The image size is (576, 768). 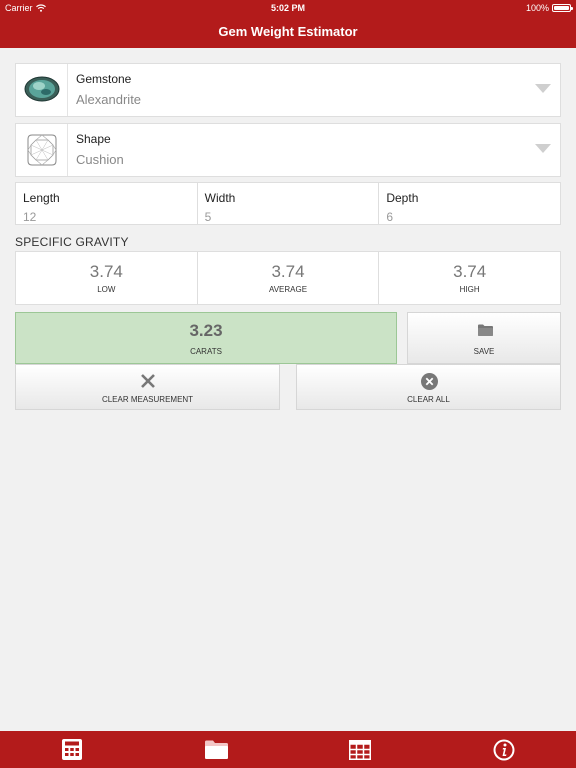 I want to click on clear-all-button: CLEAR ALL, so click(x=428, y=387).